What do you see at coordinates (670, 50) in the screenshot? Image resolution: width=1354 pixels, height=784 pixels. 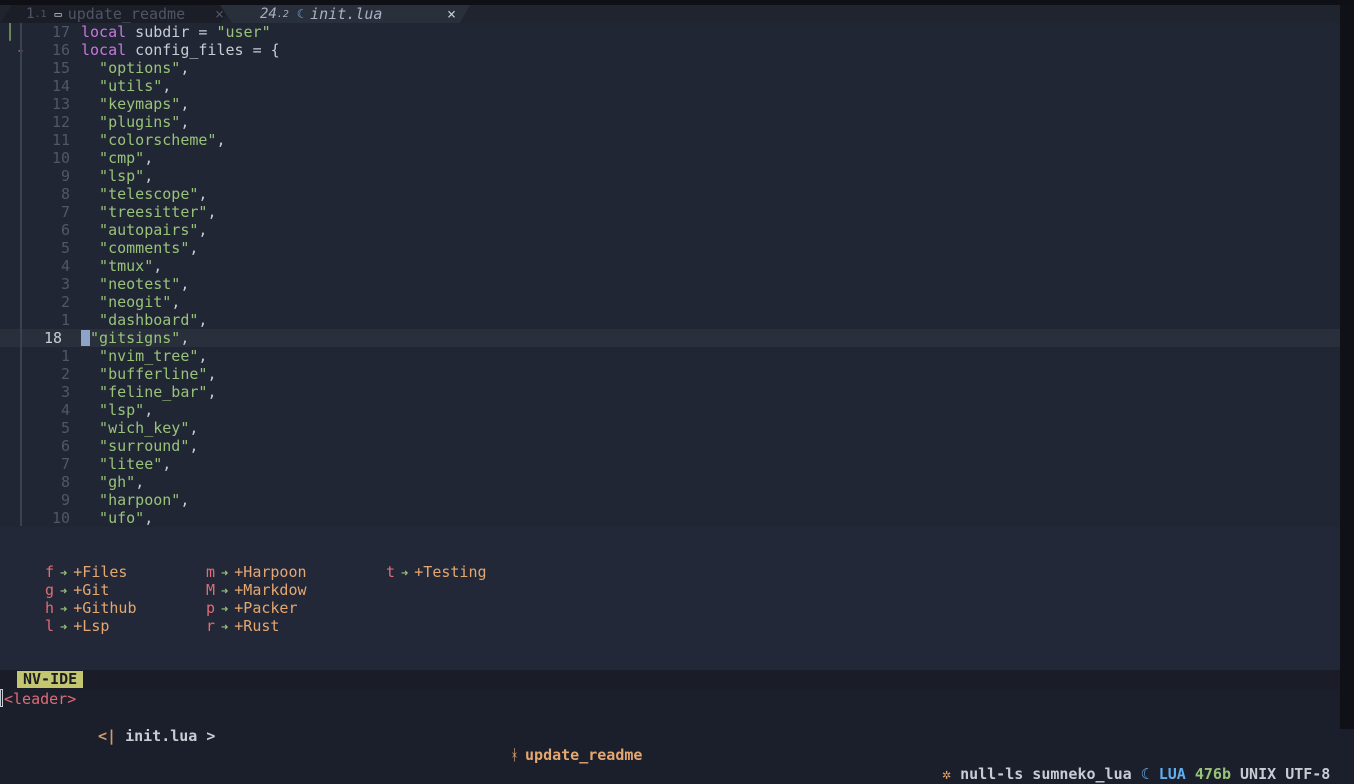 I see `code-line: -16local config_files = {` at bounding box center [670, 50].